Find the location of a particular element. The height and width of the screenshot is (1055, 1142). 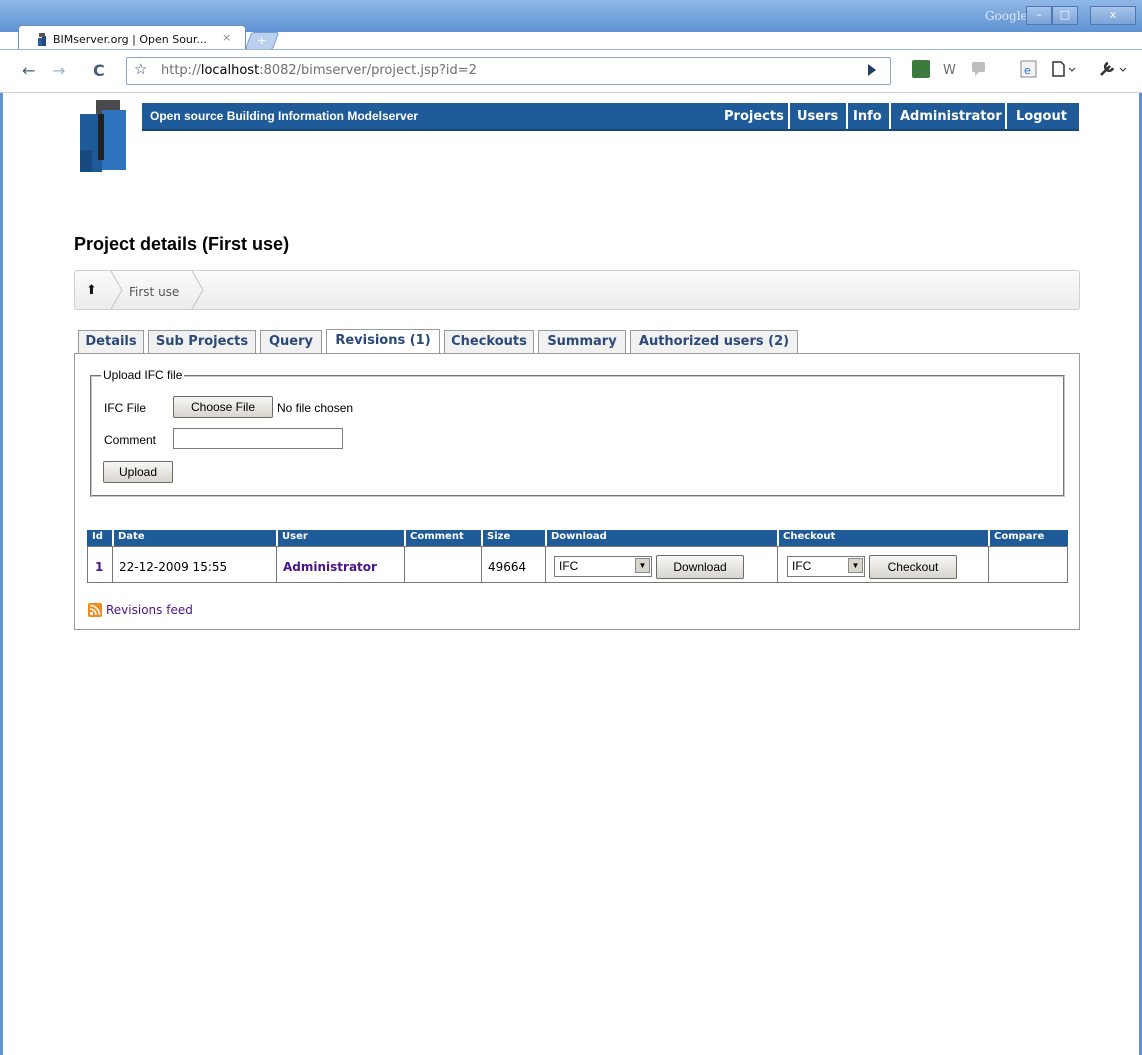

column-header-size: Size is located at coordinates (499, 536).